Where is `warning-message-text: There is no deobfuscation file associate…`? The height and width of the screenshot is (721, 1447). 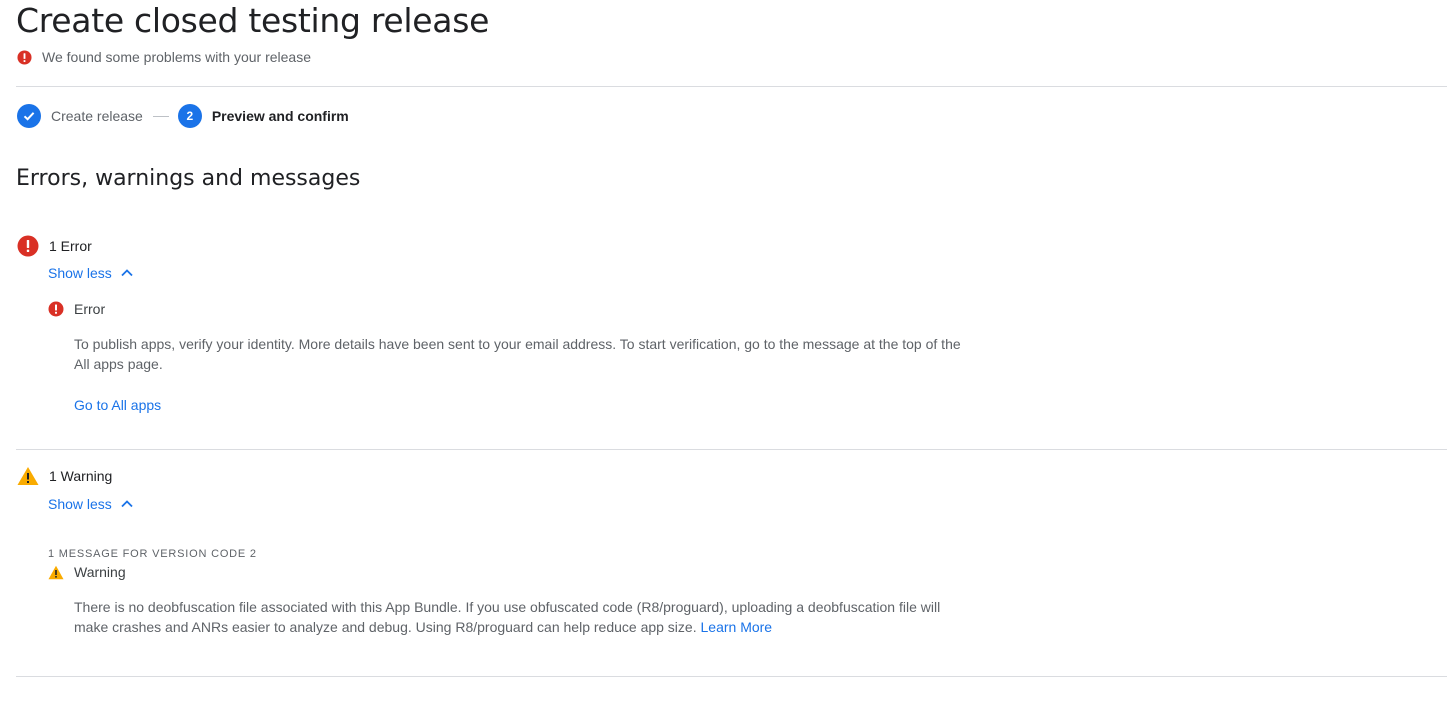 warning-message-text: There is no deobfuscation file associate… is located at coordinates (507, 617).